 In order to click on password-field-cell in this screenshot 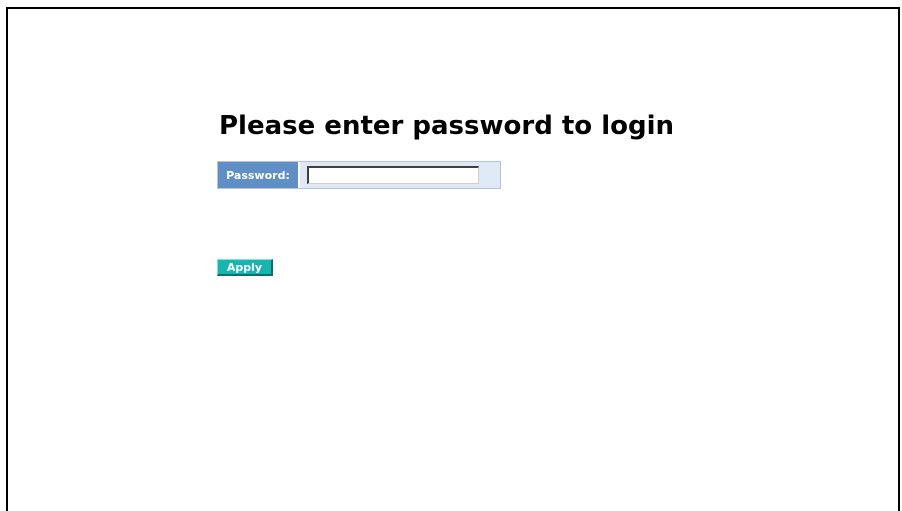, I will do `click(400, 175)`.